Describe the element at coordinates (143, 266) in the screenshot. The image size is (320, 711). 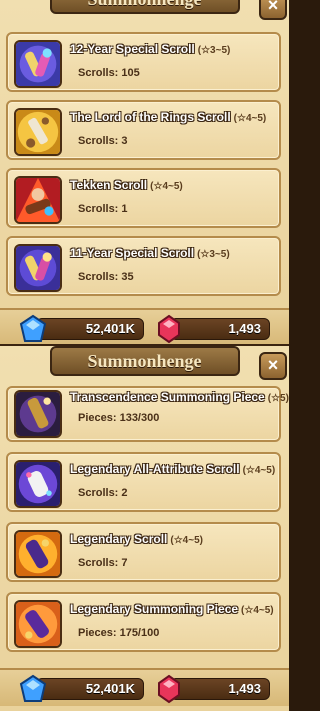
I see `list-item: 11-Year Special Scroll (☆3~5) Scrolls: 35` at that location.